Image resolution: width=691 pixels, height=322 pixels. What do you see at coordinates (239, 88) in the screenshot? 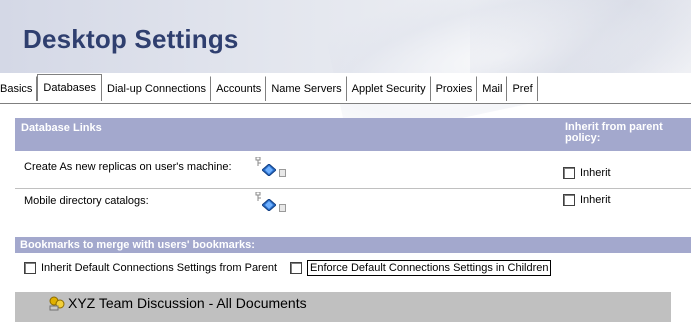
I see `tab-accounts: Accounts` at bounding box center [239, 88].